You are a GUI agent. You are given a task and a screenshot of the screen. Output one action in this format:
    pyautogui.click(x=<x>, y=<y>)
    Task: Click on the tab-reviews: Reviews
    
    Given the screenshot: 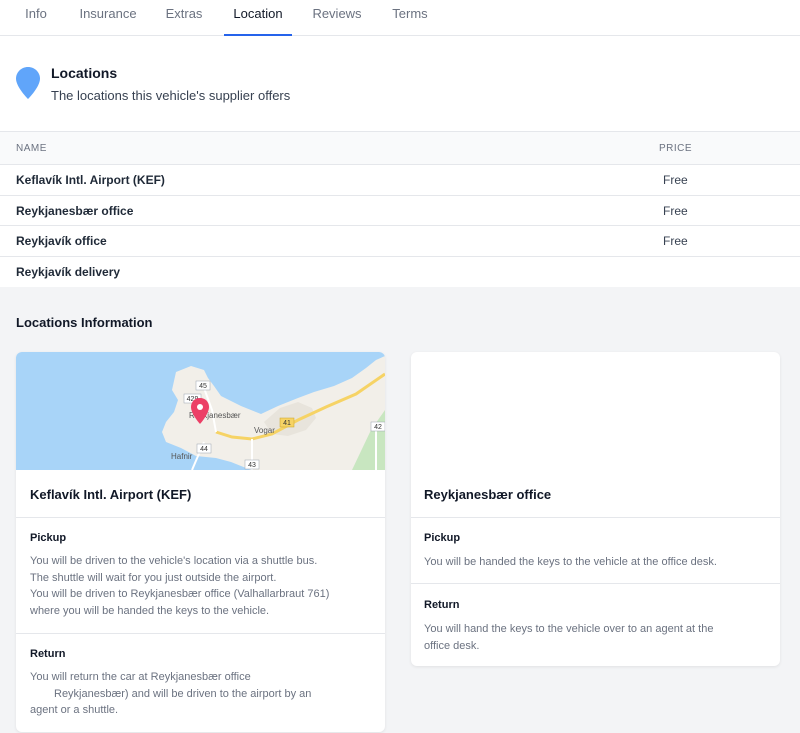 What is the action you would take?
    pyautogui.click(x=337, y=18)
    